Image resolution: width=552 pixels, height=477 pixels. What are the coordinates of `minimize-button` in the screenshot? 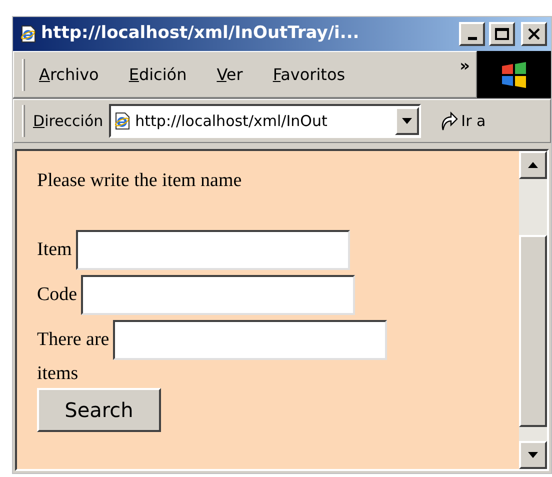 It's located at (472, 34).